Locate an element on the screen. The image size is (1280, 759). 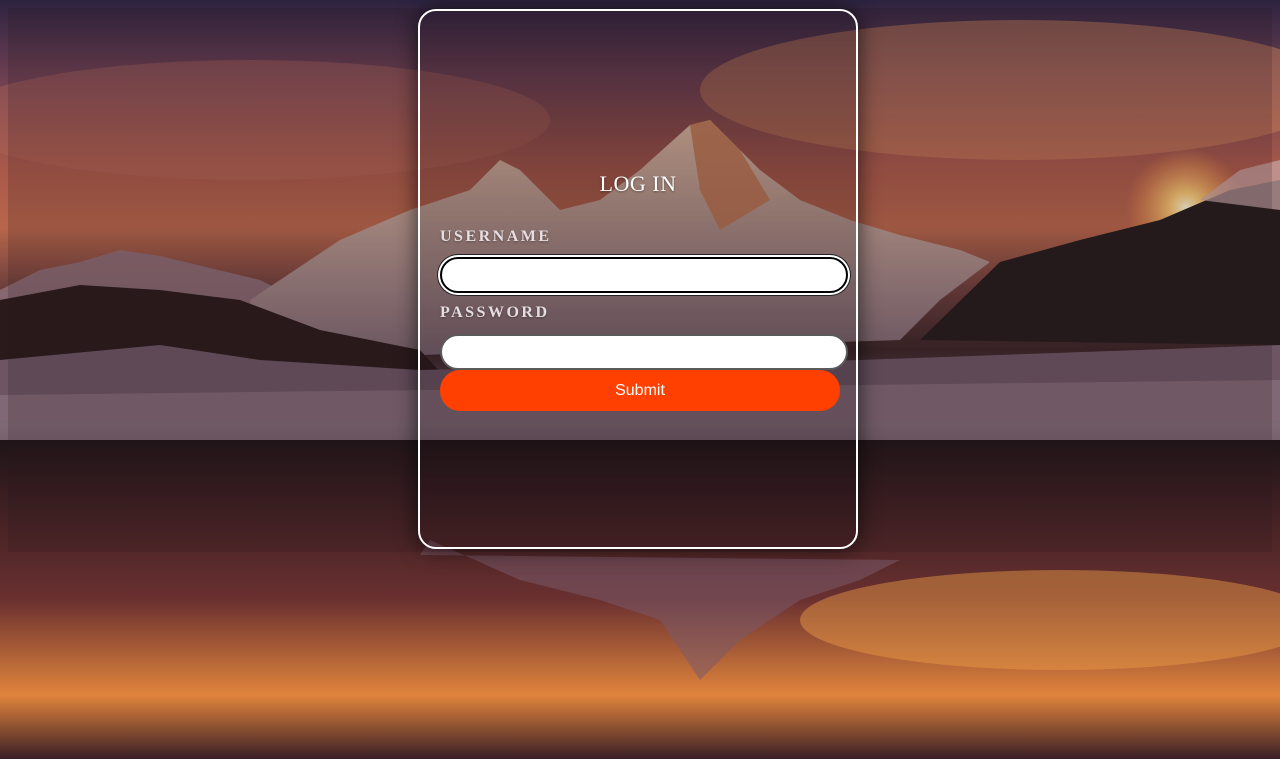
submit-button: Submit is located at coordinates (640, 390).